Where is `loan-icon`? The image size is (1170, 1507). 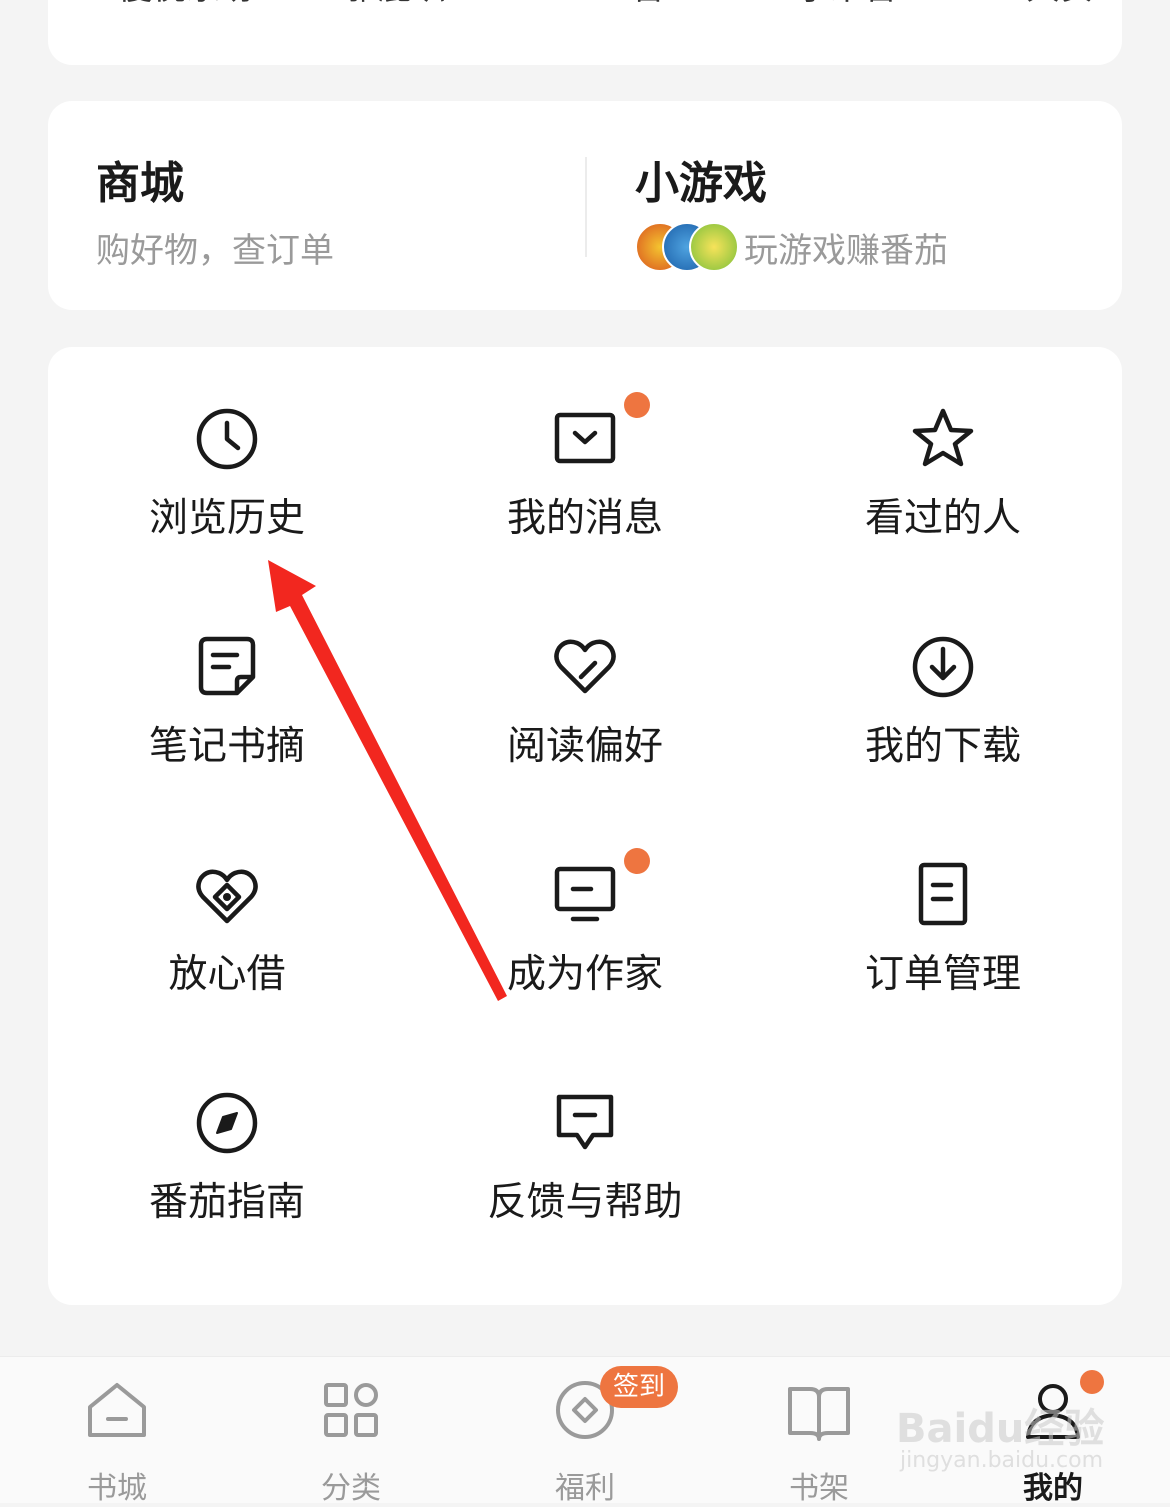 loan-icon is located at coordinates (227, 896).